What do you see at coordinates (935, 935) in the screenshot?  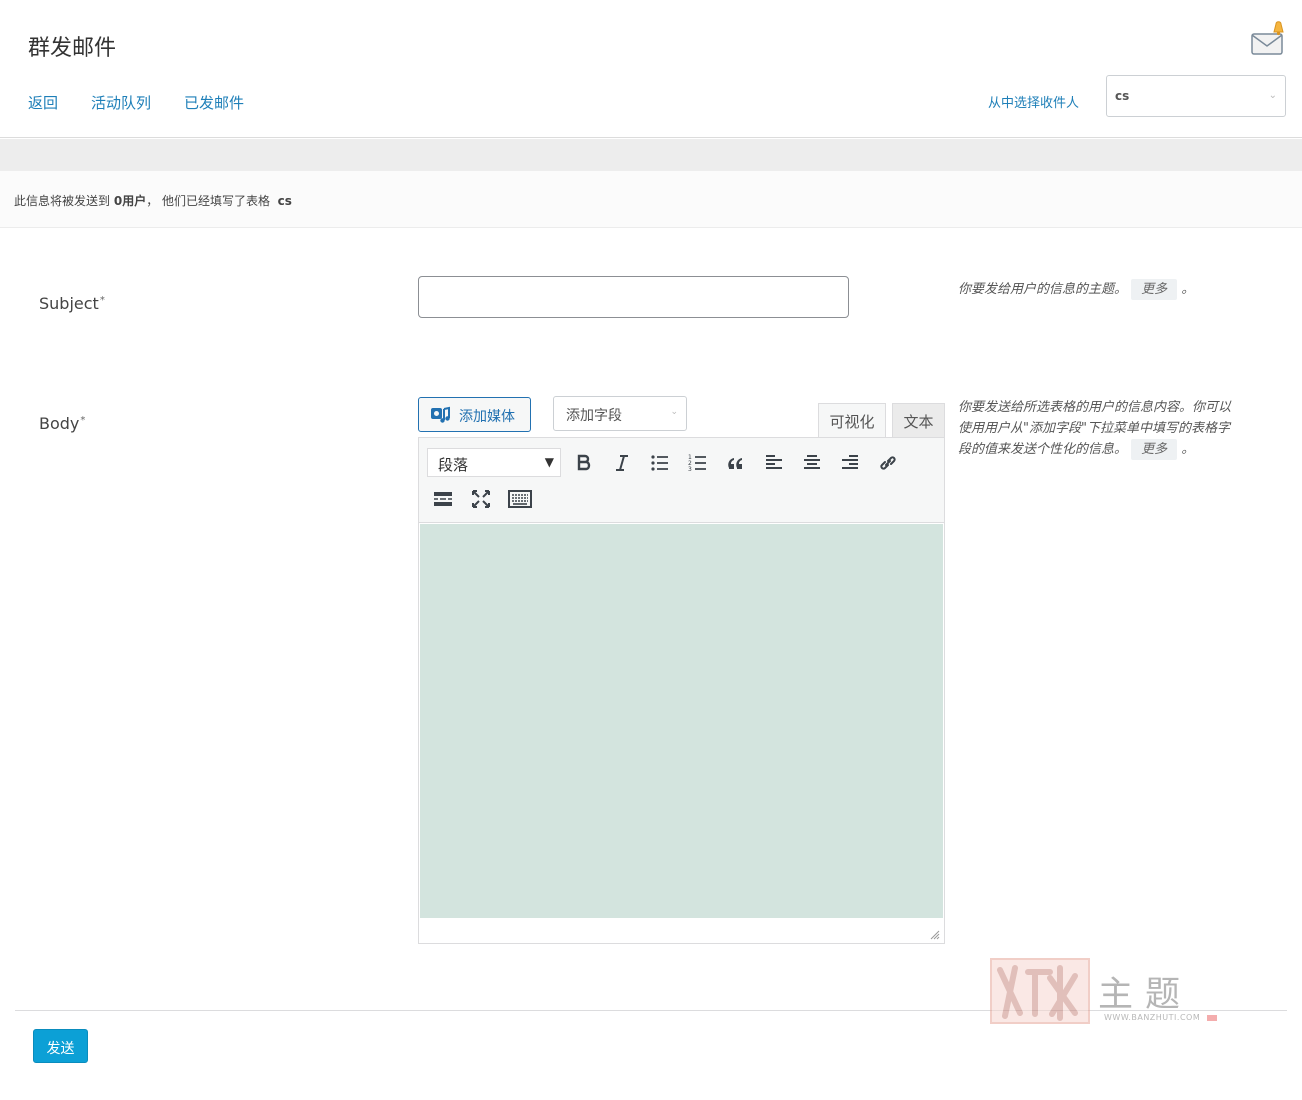 I see `resize-handle-icon` at bounding box center [935, 935].